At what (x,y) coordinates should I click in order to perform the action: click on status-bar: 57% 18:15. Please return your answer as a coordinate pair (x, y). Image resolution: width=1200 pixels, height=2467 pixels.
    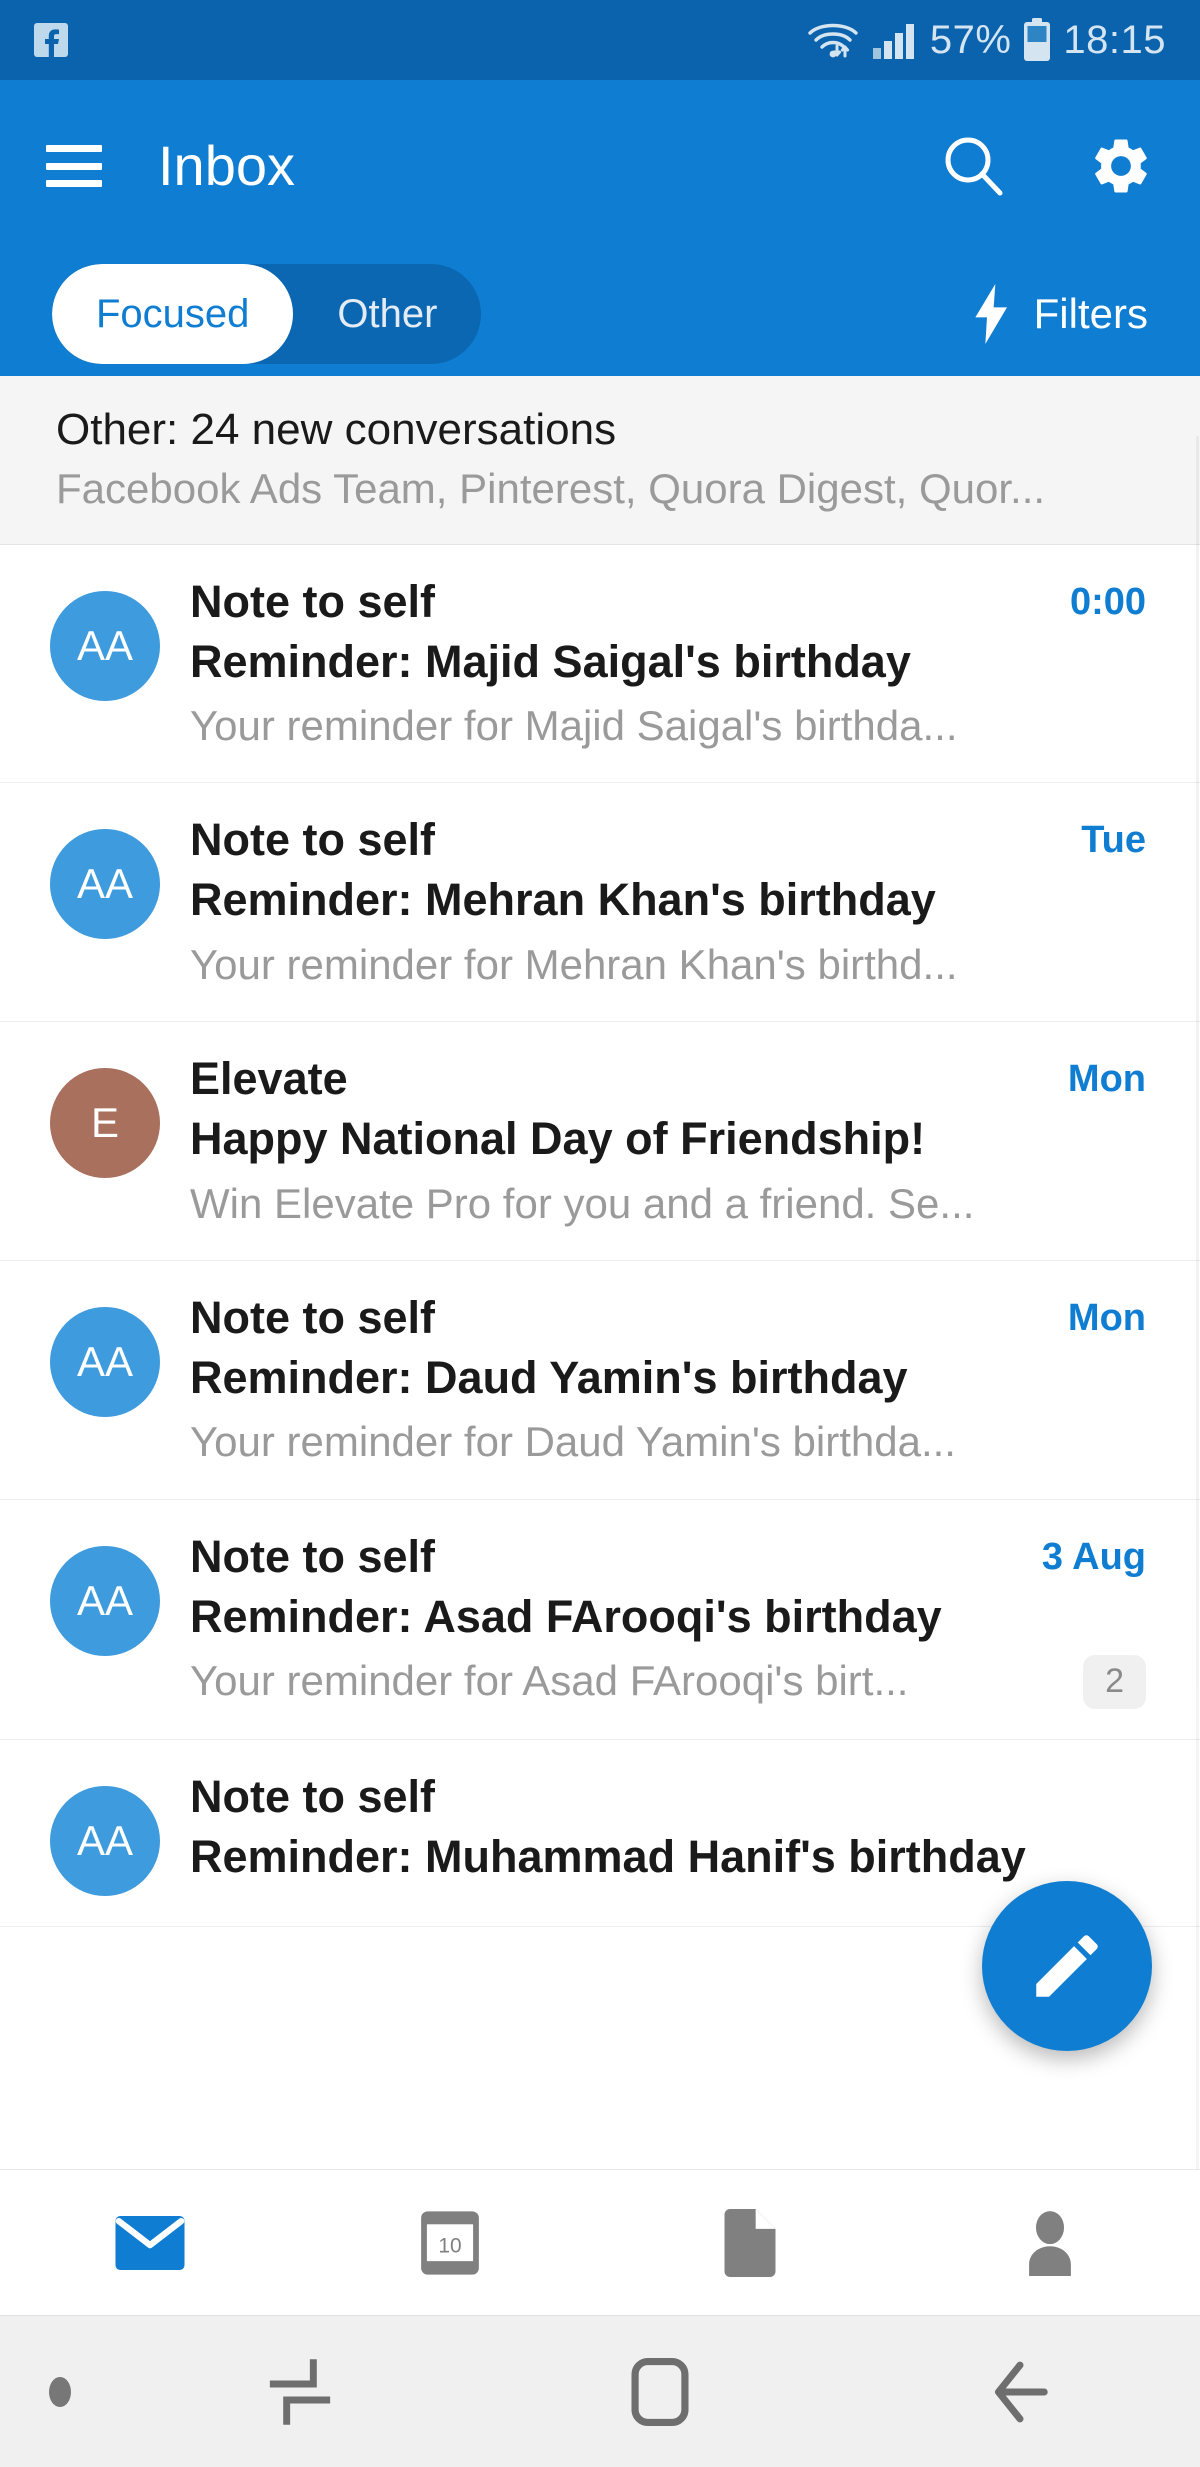
    Looking at the image, I should click on (600, 40).